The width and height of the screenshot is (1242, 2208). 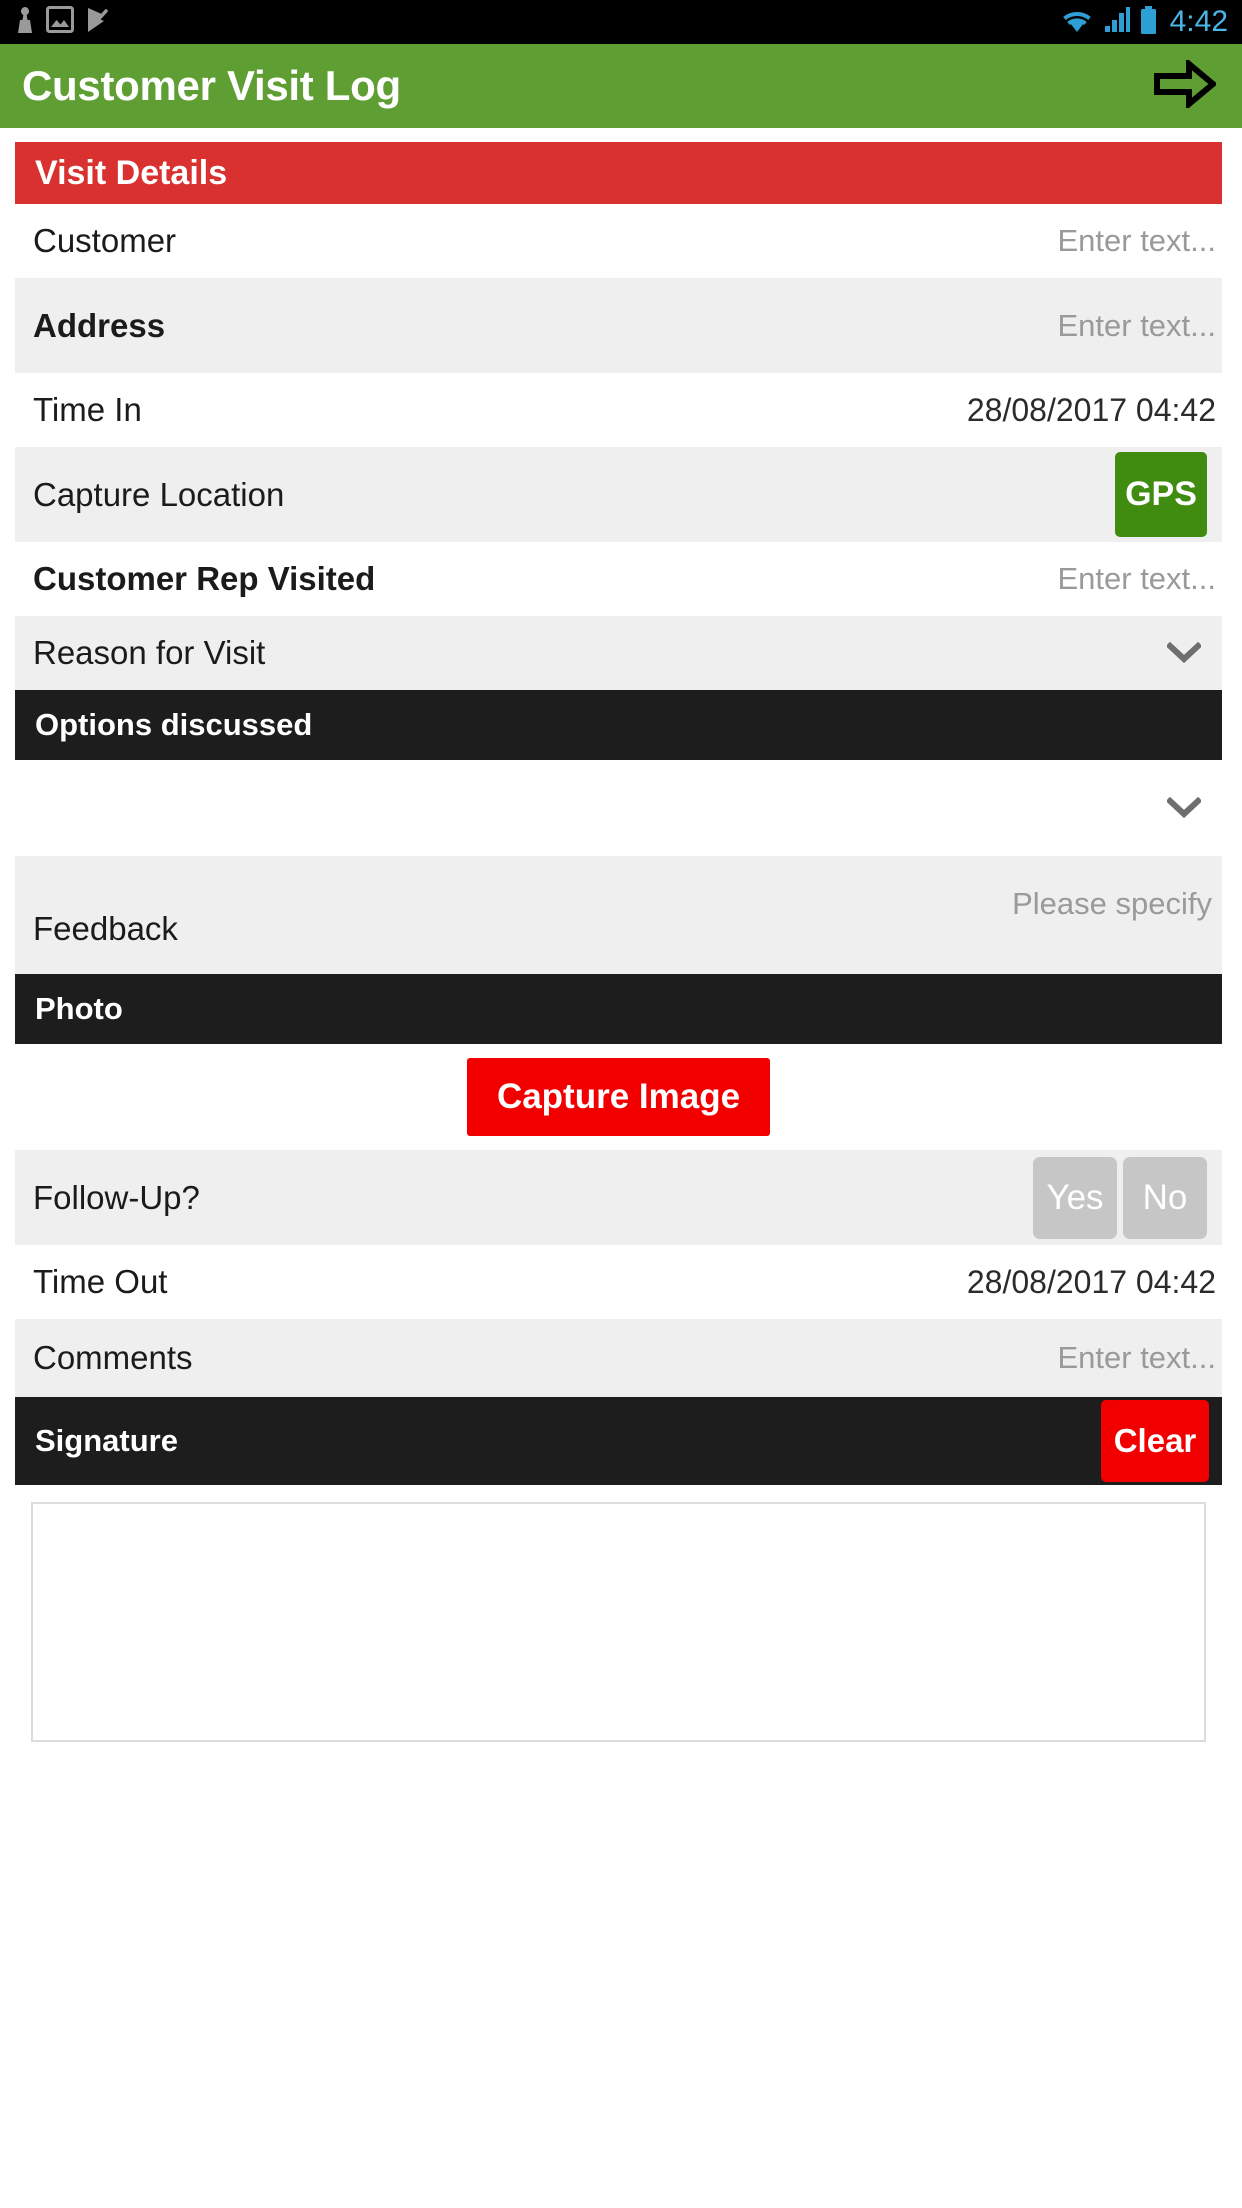 I want to click on field-input-feedback: Please specify, so click(x=1112, y=904).